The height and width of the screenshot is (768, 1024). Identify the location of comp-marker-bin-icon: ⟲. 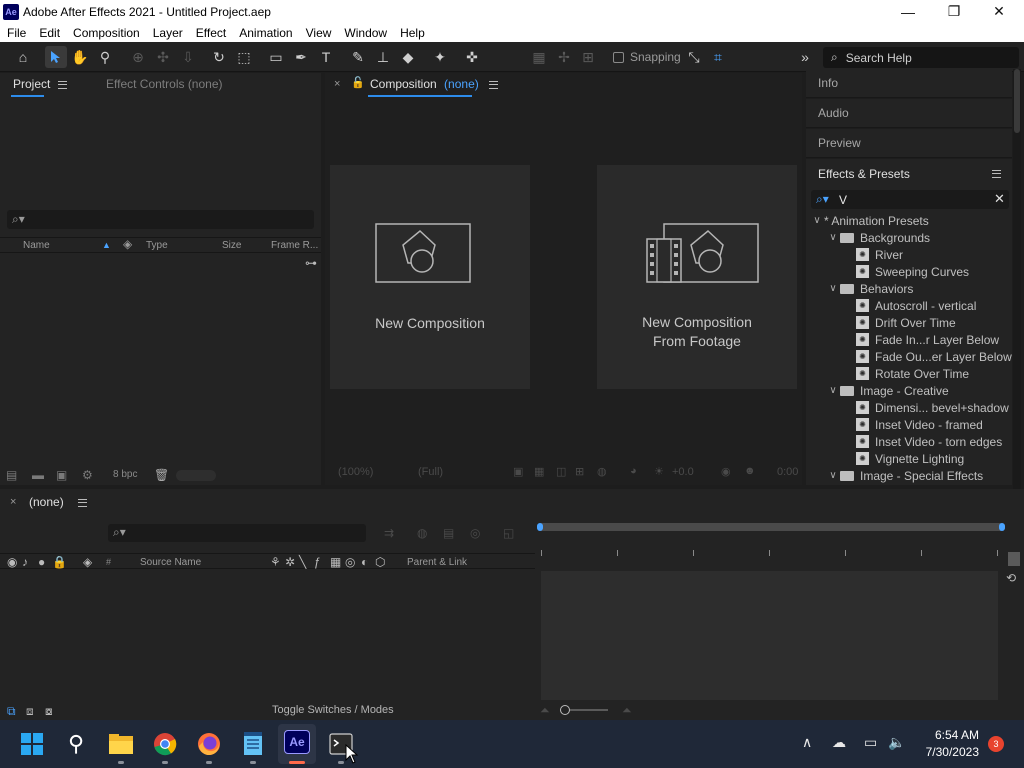
(1011, 578).